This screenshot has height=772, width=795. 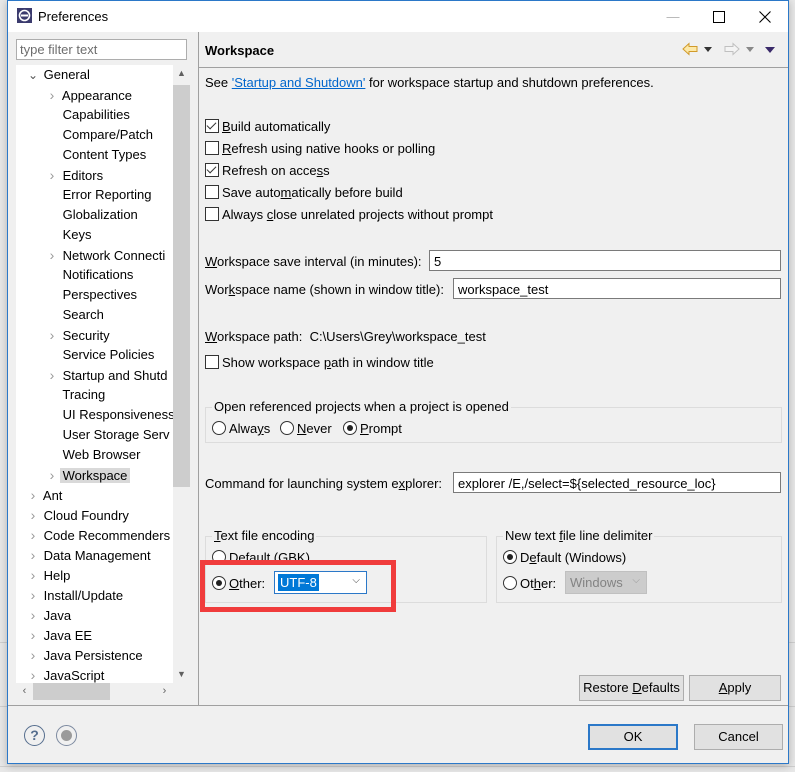 What do you see at coordinates (98, 535) in the screenshot?
I see `tree-item: › Code Recommenders` at bounding box center [98, 535].